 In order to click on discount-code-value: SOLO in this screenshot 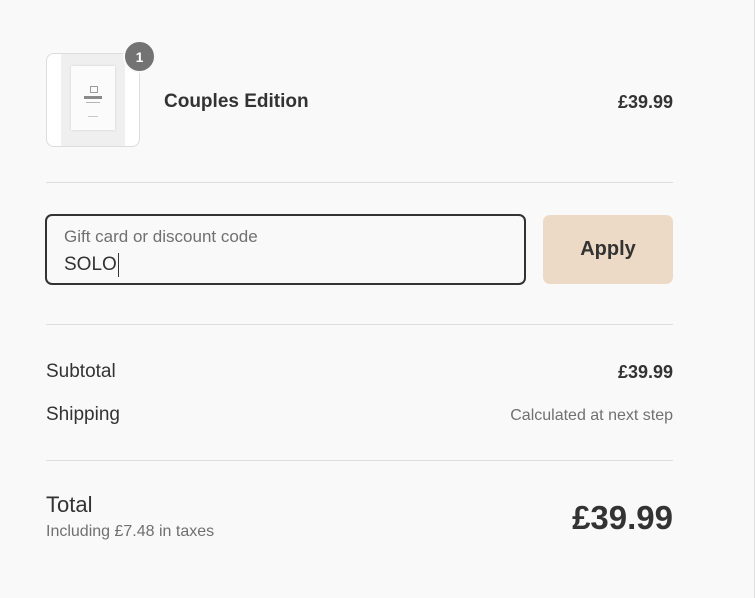, I will do `click(91, 265)`.